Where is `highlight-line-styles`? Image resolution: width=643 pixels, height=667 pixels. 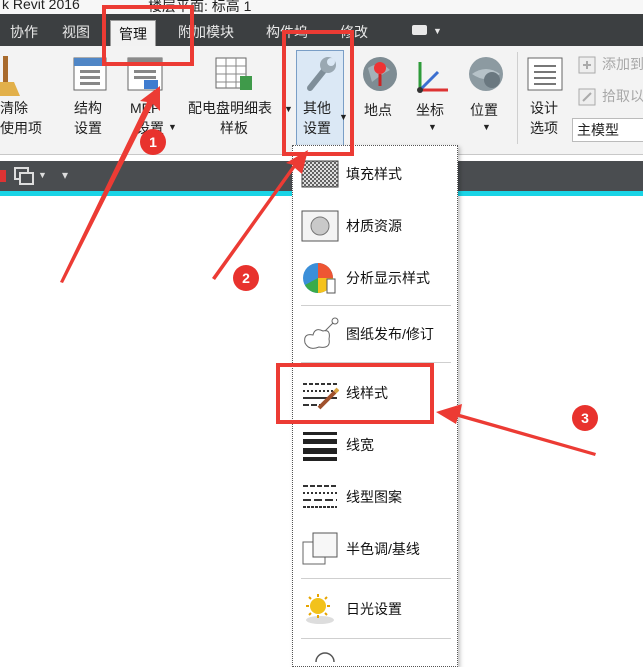
highlight-line-styles is located at coordinates (355, 393).